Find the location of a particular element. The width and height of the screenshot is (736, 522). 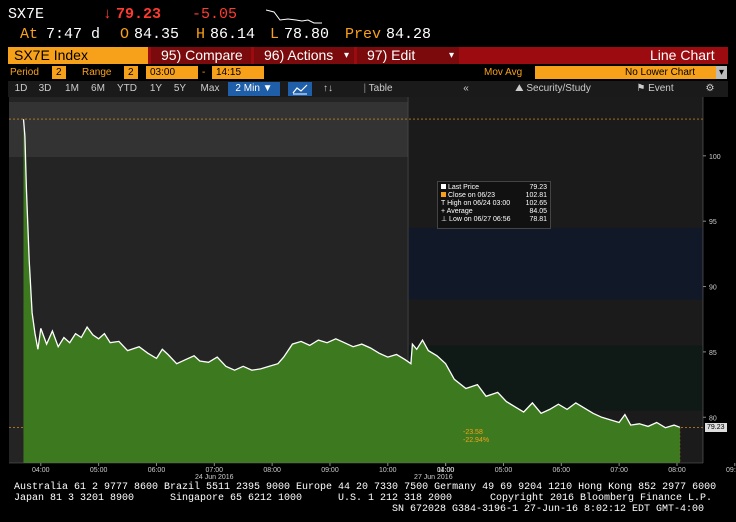

caret-down-icon: ▼ is located at coordinates (267, 88).